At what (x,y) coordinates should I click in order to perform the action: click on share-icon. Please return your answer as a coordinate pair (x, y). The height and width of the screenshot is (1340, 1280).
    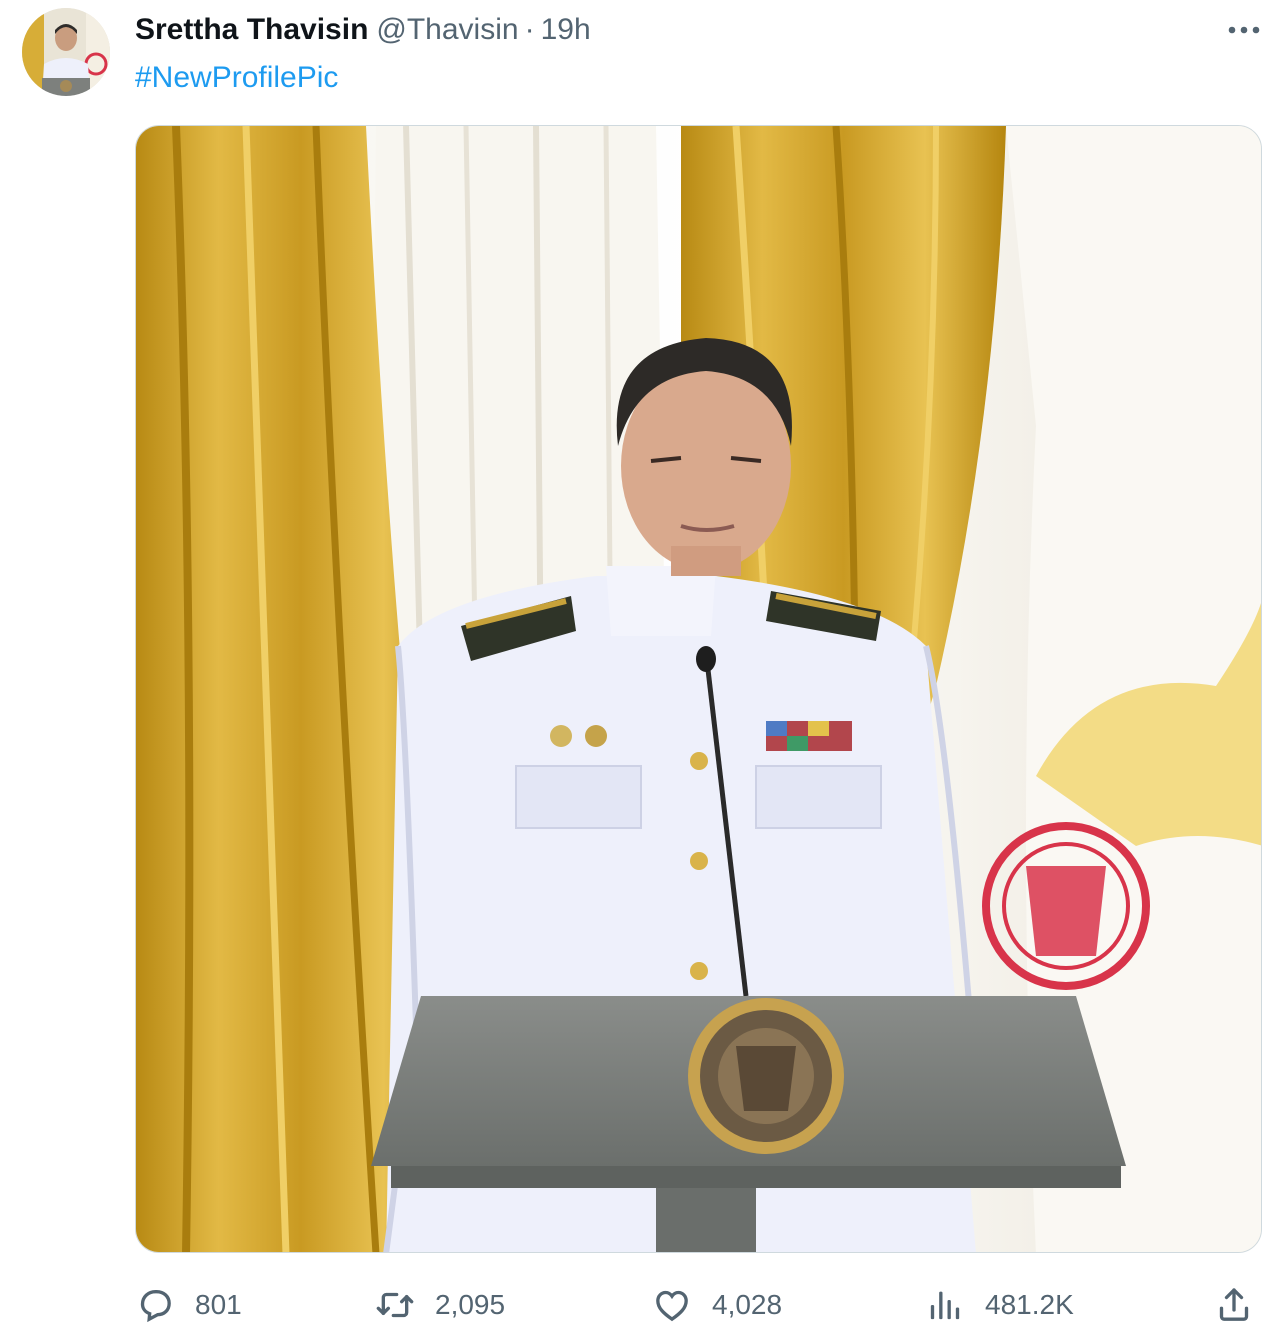
    Looking at the image, I should click on (1234, 1305).